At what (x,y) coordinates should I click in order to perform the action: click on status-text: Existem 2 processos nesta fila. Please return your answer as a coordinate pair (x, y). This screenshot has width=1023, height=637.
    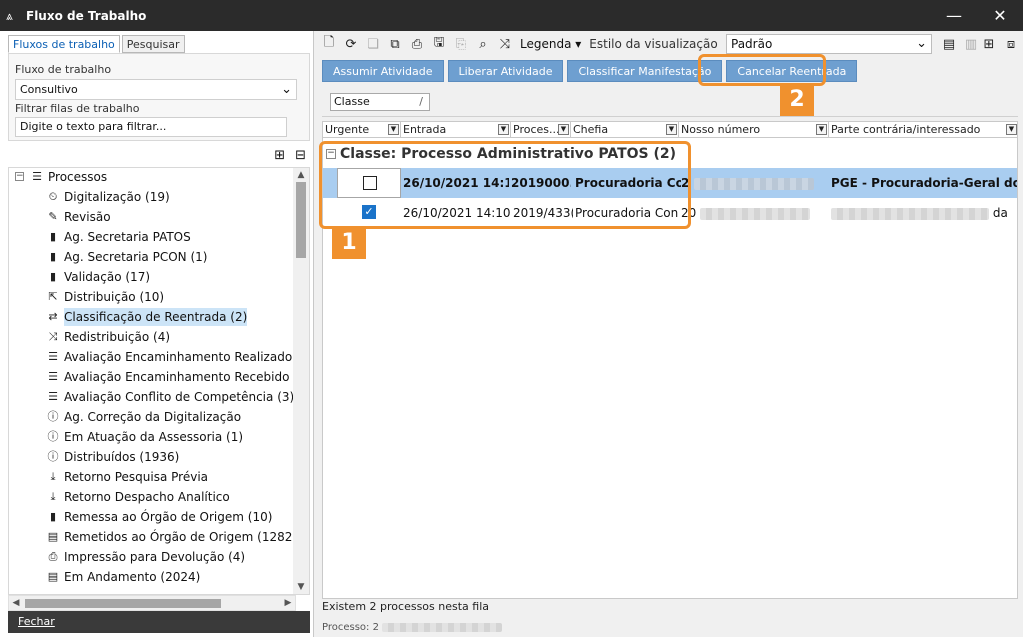
    Looking at the image, I should click on (406, 606).